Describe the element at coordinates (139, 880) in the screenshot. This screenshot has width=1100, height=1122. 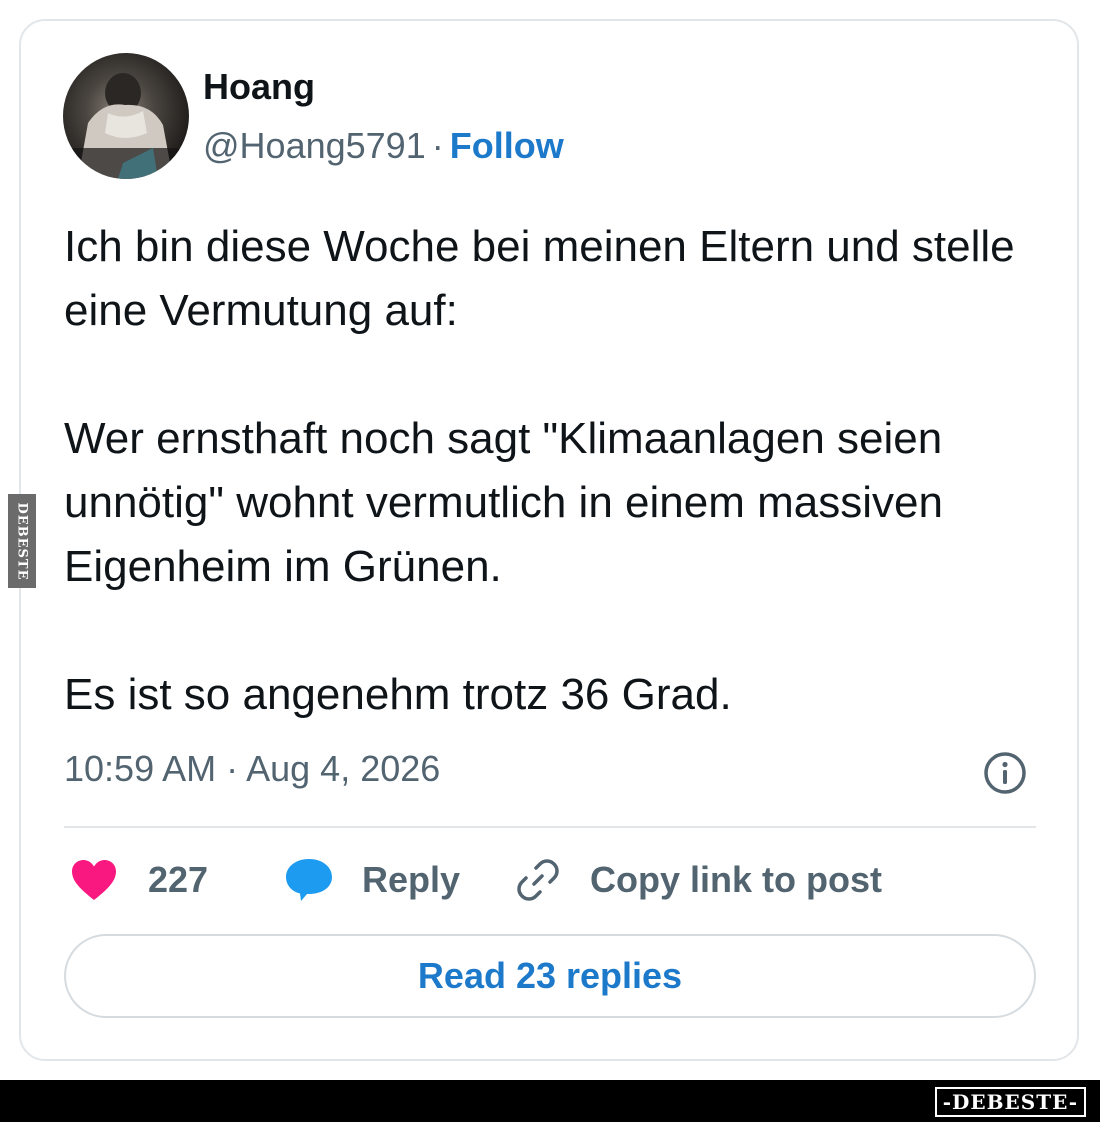
I see `like-button: 227` at that location.